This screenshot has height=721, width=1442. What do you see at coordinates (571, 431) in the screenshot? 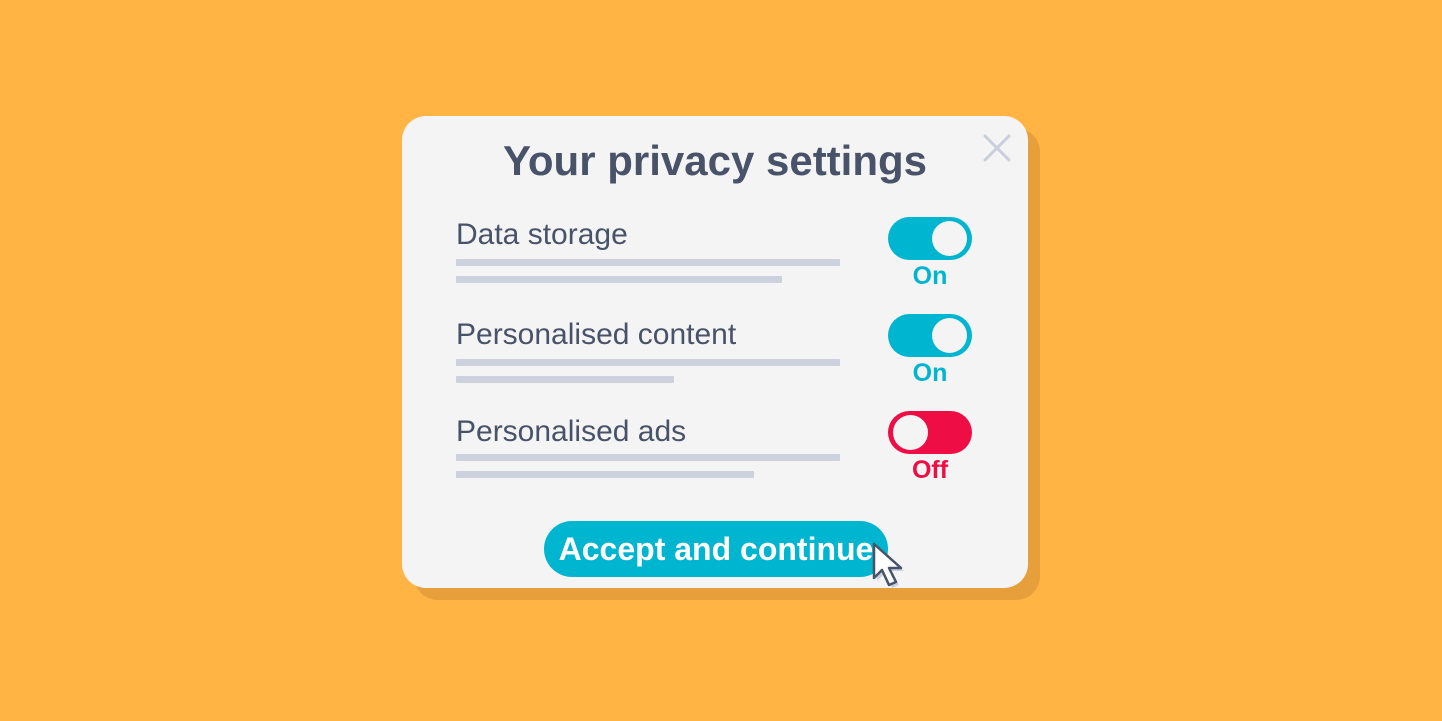
I see `setting-label-personalised-ads: Personalised ads` at bounding box center [571, 431].